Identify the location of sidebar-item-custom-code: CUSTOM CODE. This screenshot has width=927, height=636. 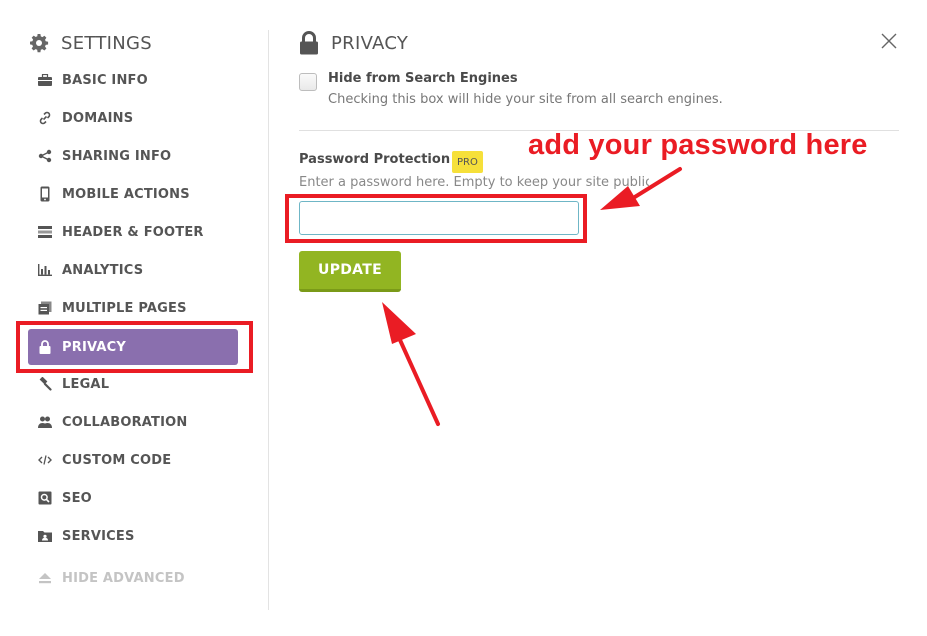
(133, 460).